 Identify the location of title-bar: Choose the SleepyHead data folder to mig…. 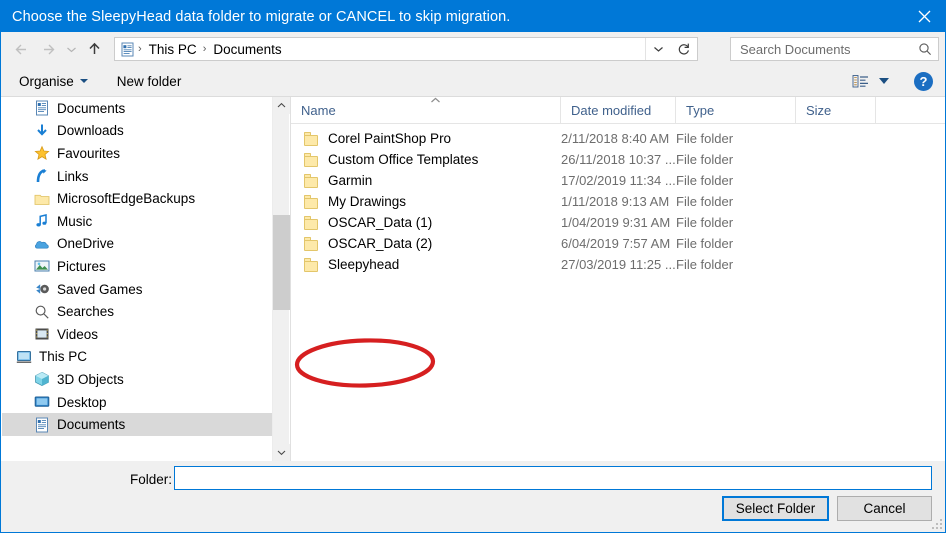
(473, 16).